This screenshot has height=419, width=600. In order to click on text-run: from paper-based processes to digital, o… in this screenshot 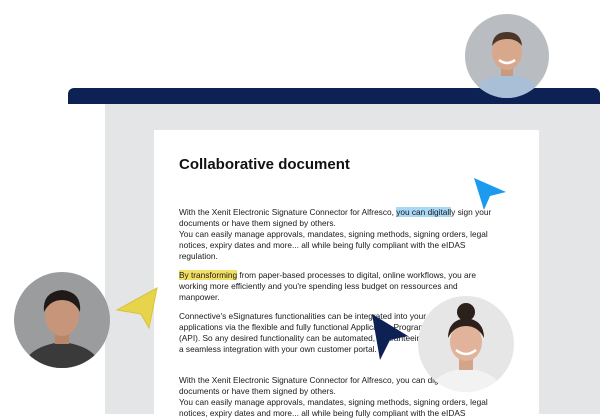, I will do `click(356, 275)`.